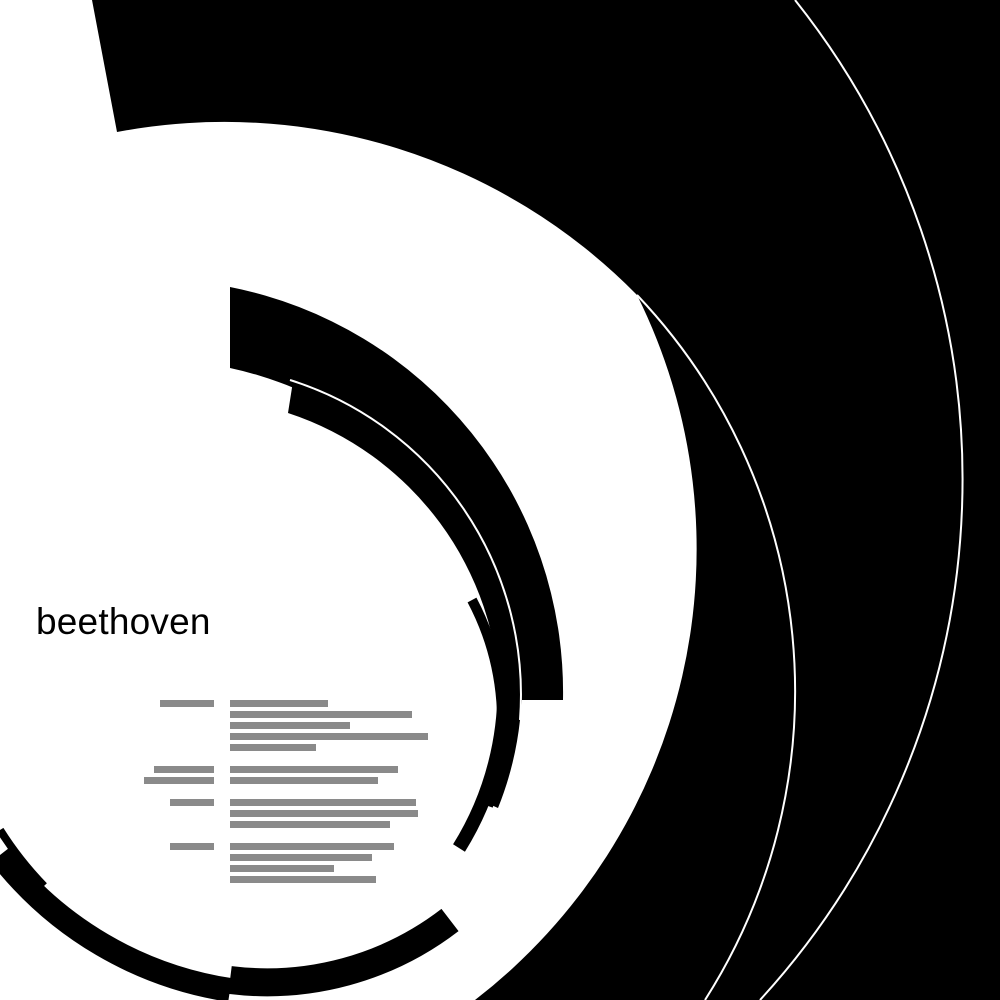 Image resolution: width=1000 pixels, height=1000 pixels. What do you see at coordinates (343, 952) in the screenshot?
I see `arc-lower-right-segment` at bounding box center [343, 952].